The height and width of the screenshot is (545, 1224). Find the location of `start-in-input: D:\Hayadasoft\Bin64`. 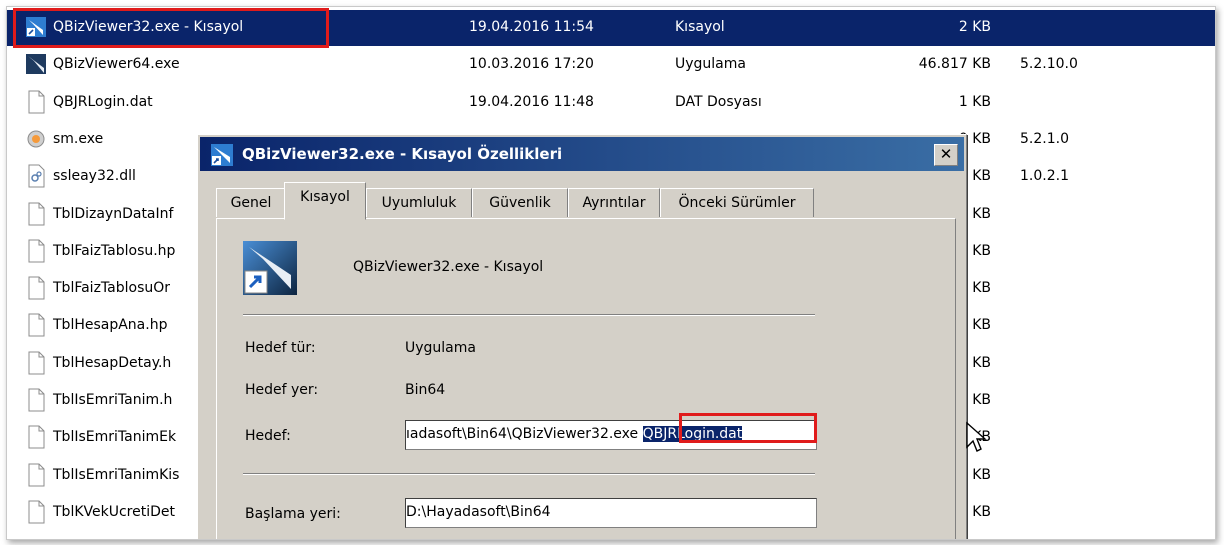

start-in-input: D:\Hayadasoft\Bin64 is located at coordinates (611, 513).